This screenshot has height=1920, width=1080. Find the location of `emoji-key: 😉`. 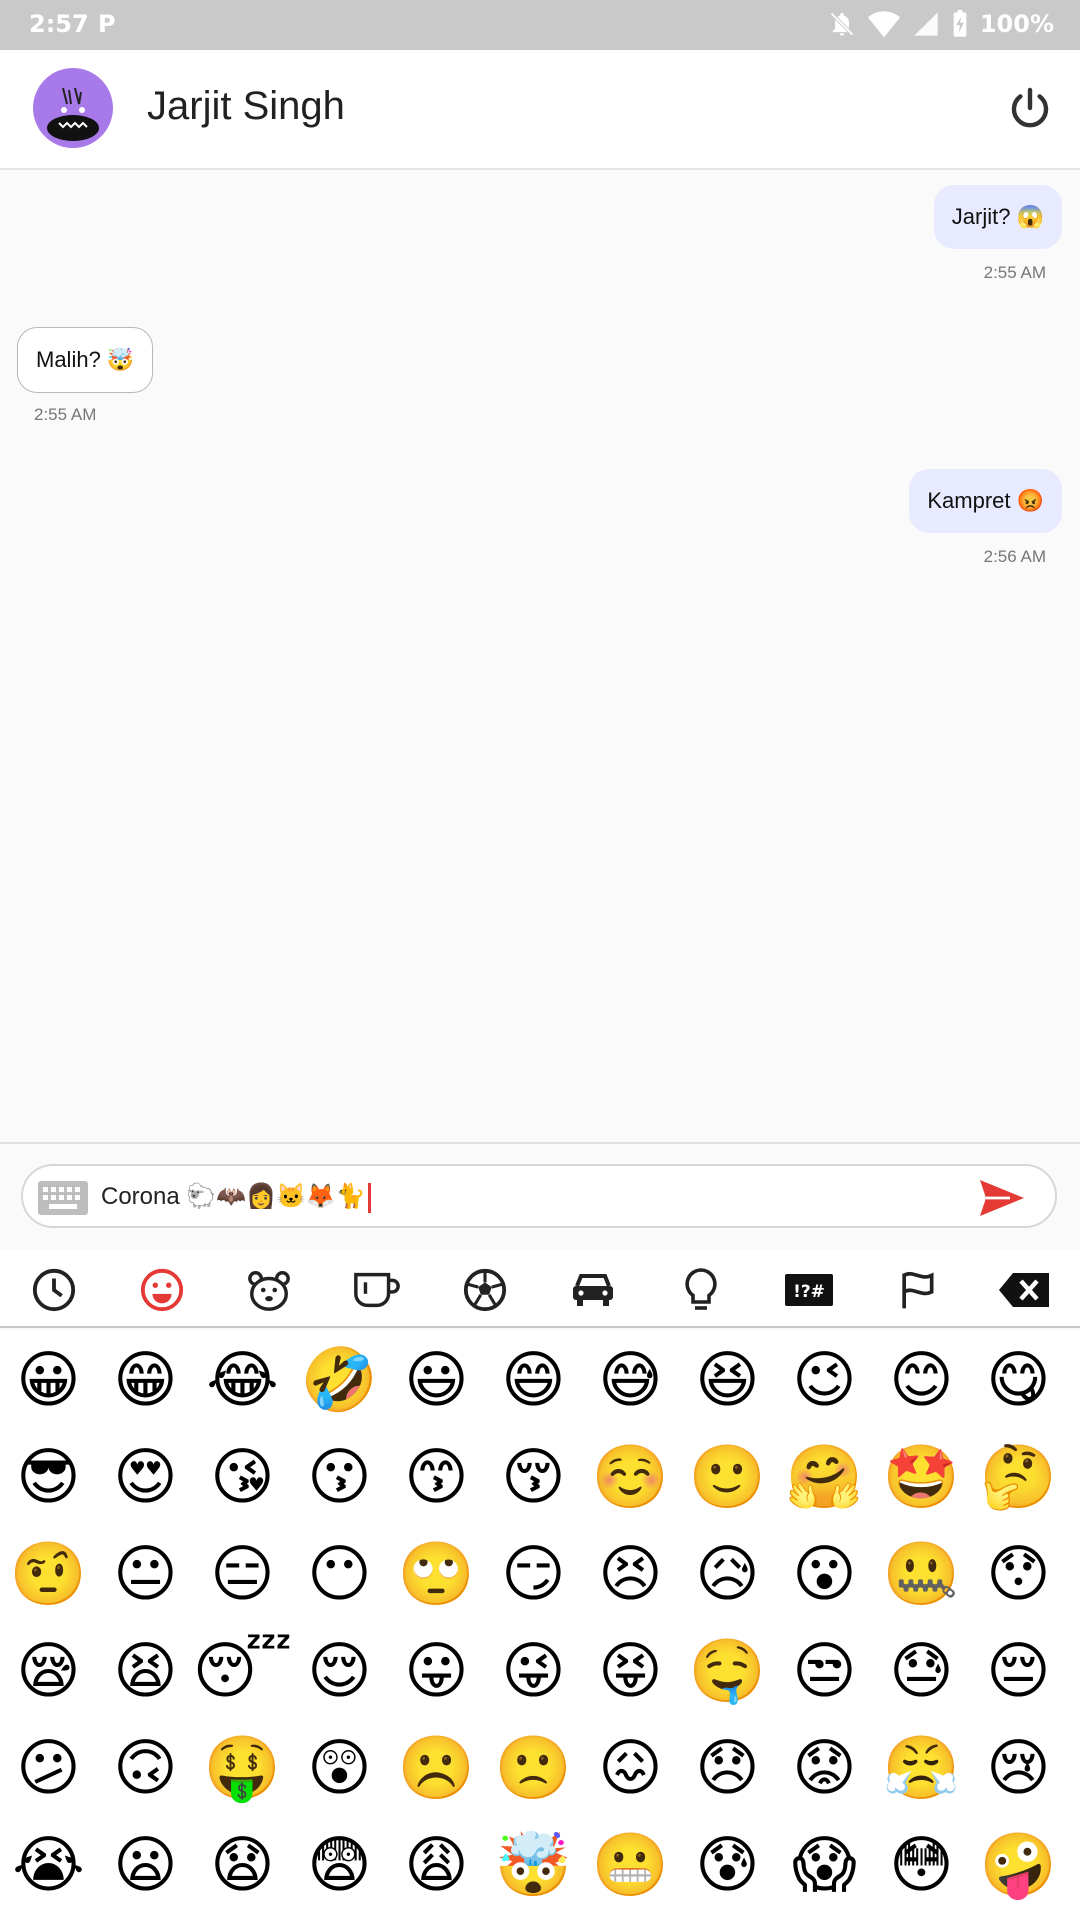

emoji-key: 😉 is located at coordinates (824, 1379).